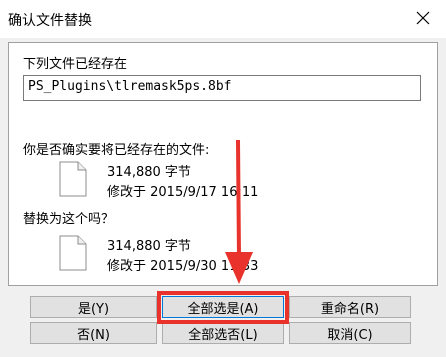 The width and height of the screenshot is (446, 357). Describe the element at coordinates (350, 307) in the screenshot. I see `rename-button: 重命名(R)` at that location.